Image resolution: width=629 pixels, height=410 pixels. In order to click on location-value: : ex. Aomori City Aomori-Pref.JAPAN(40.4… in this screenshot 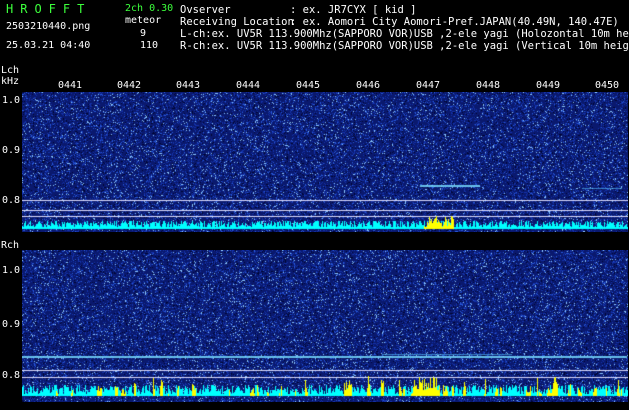, I will do `click(454, 22)`.